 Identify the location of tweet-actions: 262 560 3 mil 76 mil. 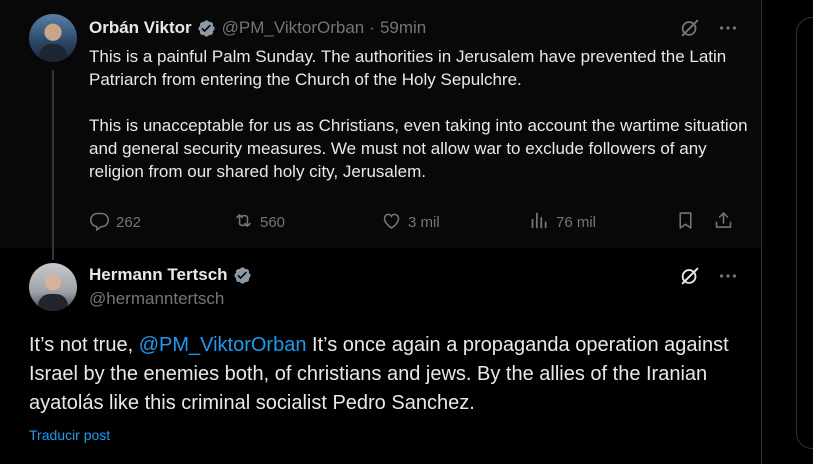
(414, 222).